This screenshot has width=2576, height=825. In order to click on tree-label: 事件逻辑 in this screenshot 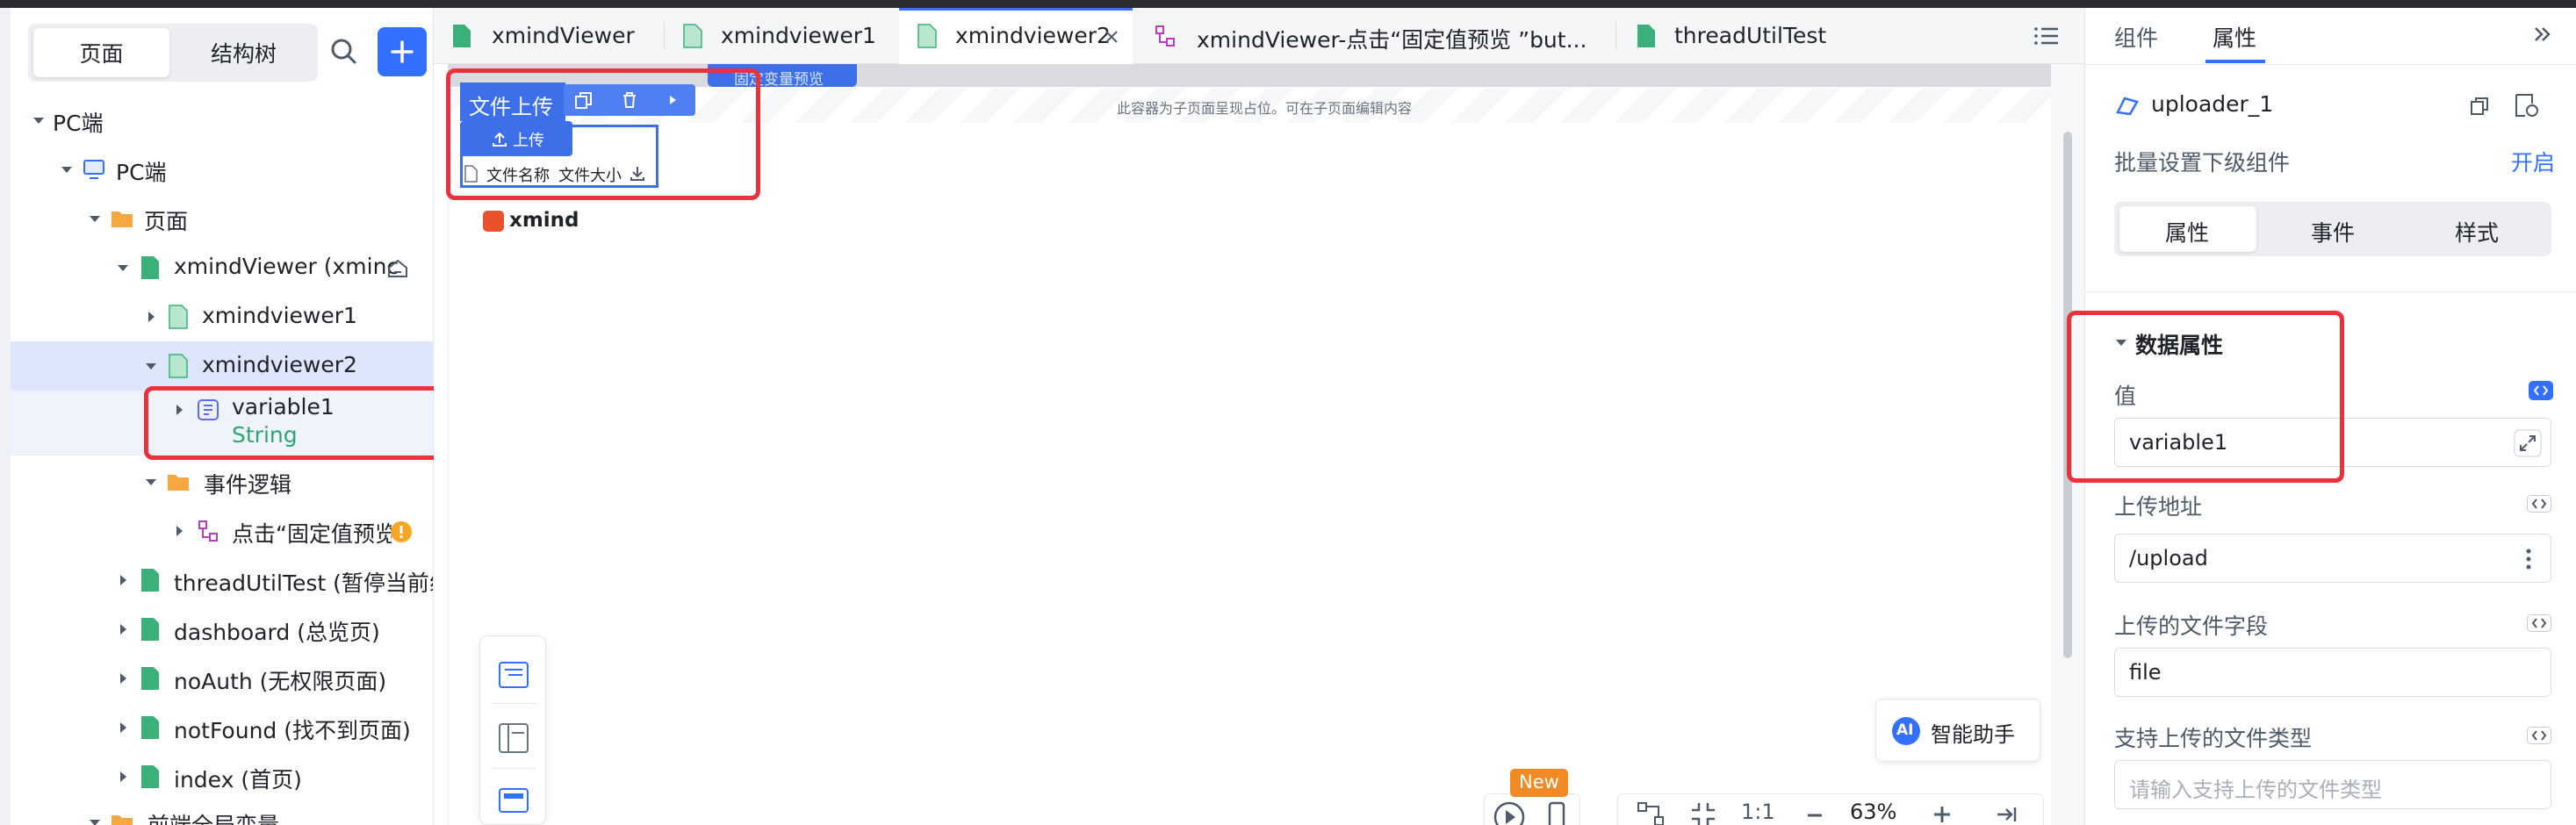, I will do `click(248, 485)`.